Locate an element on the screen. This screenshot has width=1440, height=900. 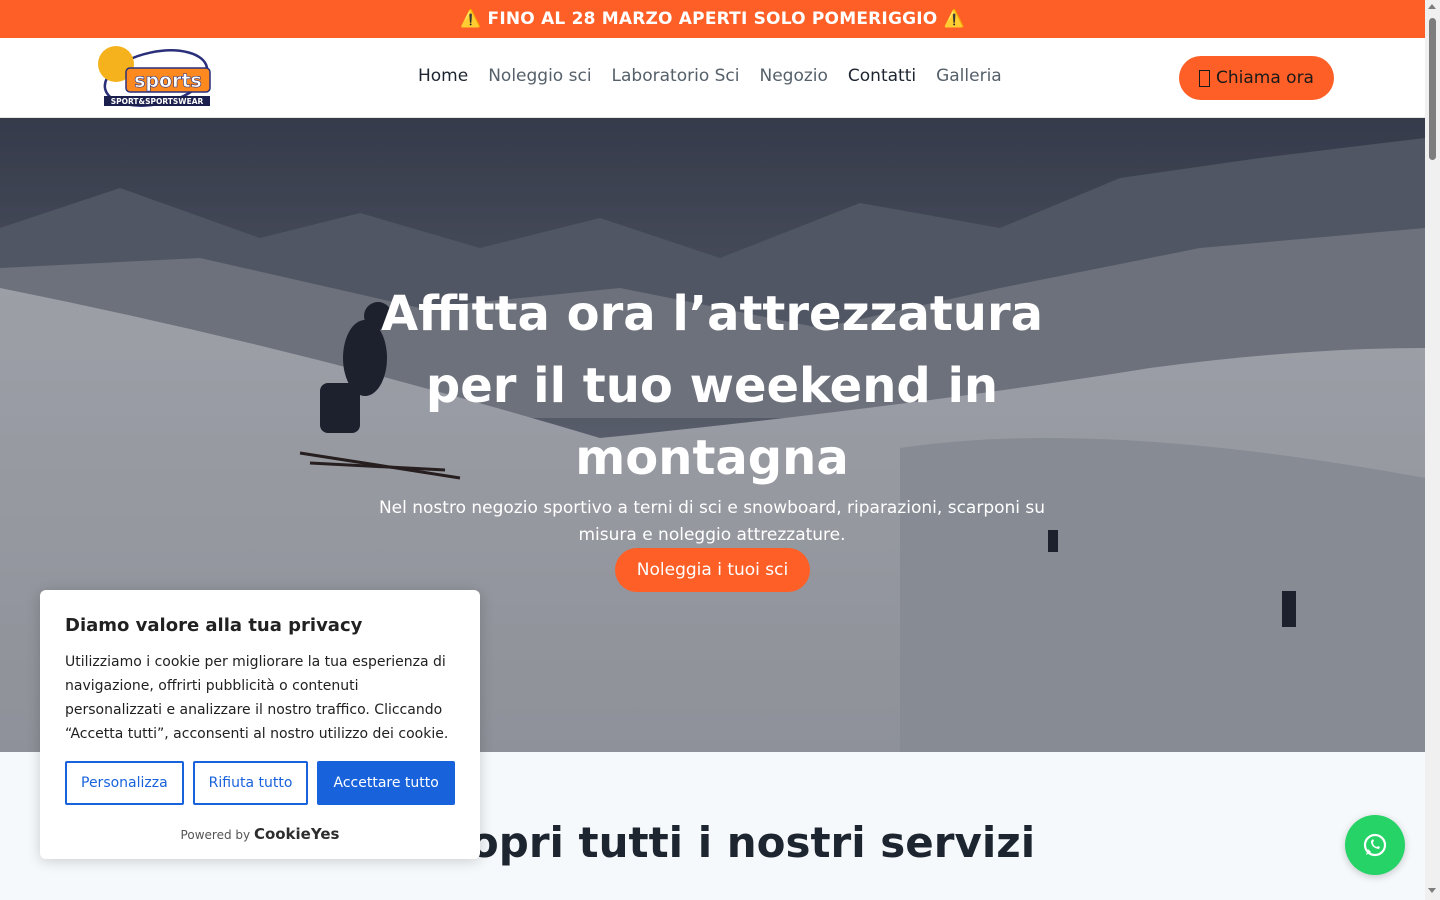
scroll-up-arrow is located at coordinates (1432, 6).